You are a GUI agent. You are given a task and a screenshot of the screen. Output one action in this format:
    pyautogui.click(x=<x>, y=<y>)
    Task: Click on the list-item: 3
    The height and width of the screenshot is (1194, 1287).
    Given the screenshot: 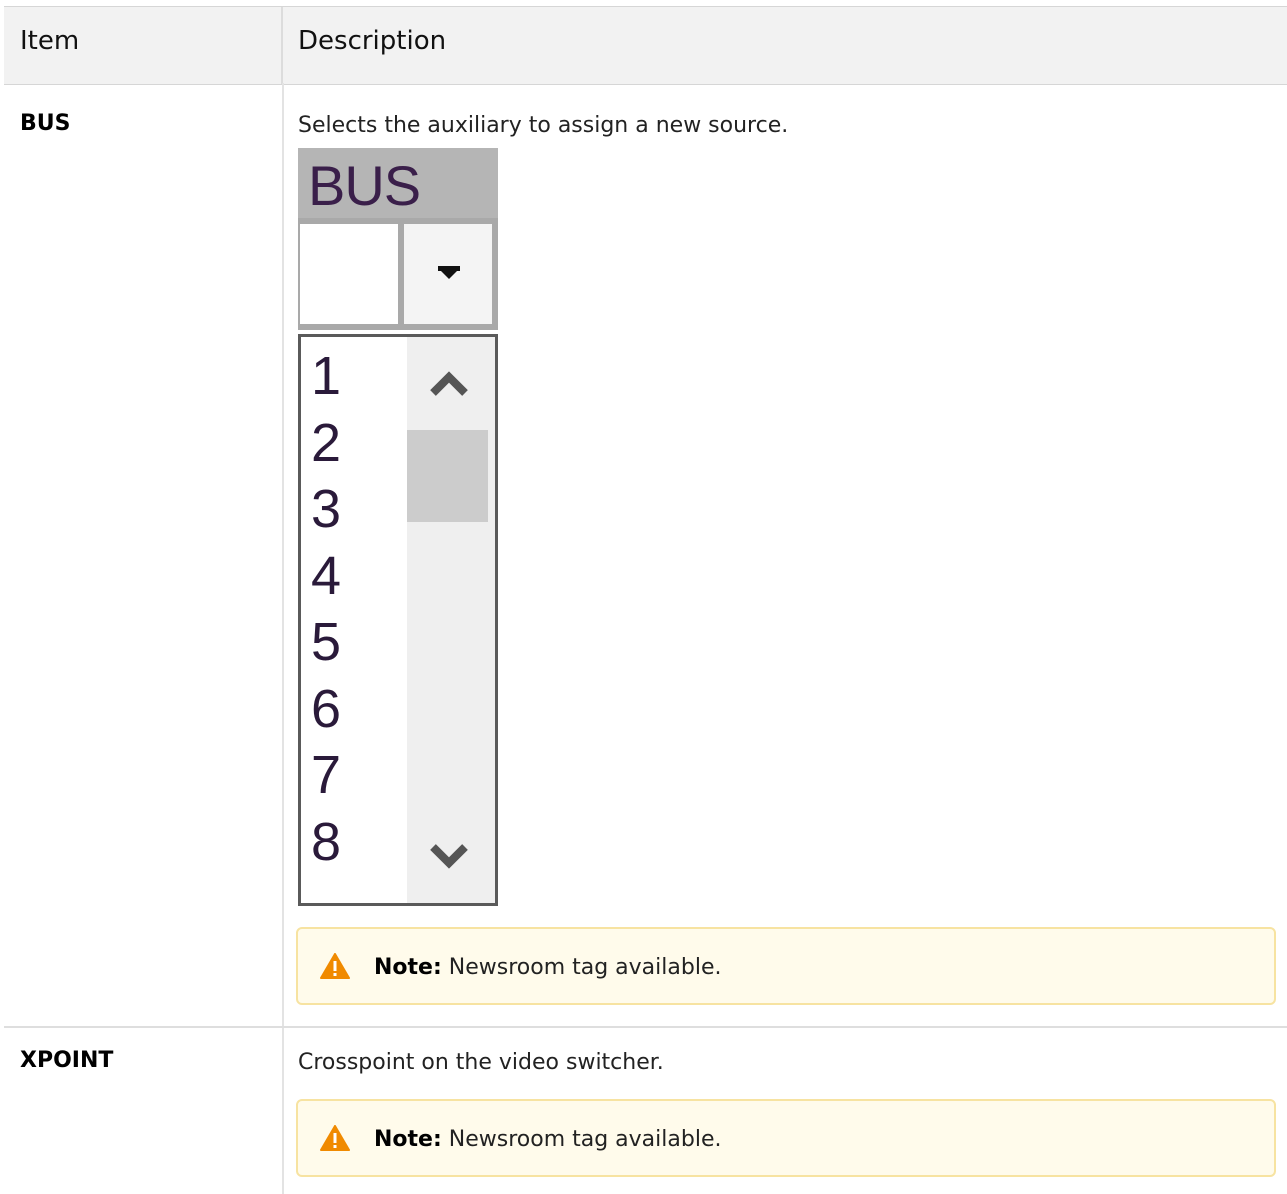 What is the action you would take?
    pyautogui.click(x=356, y=509)
    